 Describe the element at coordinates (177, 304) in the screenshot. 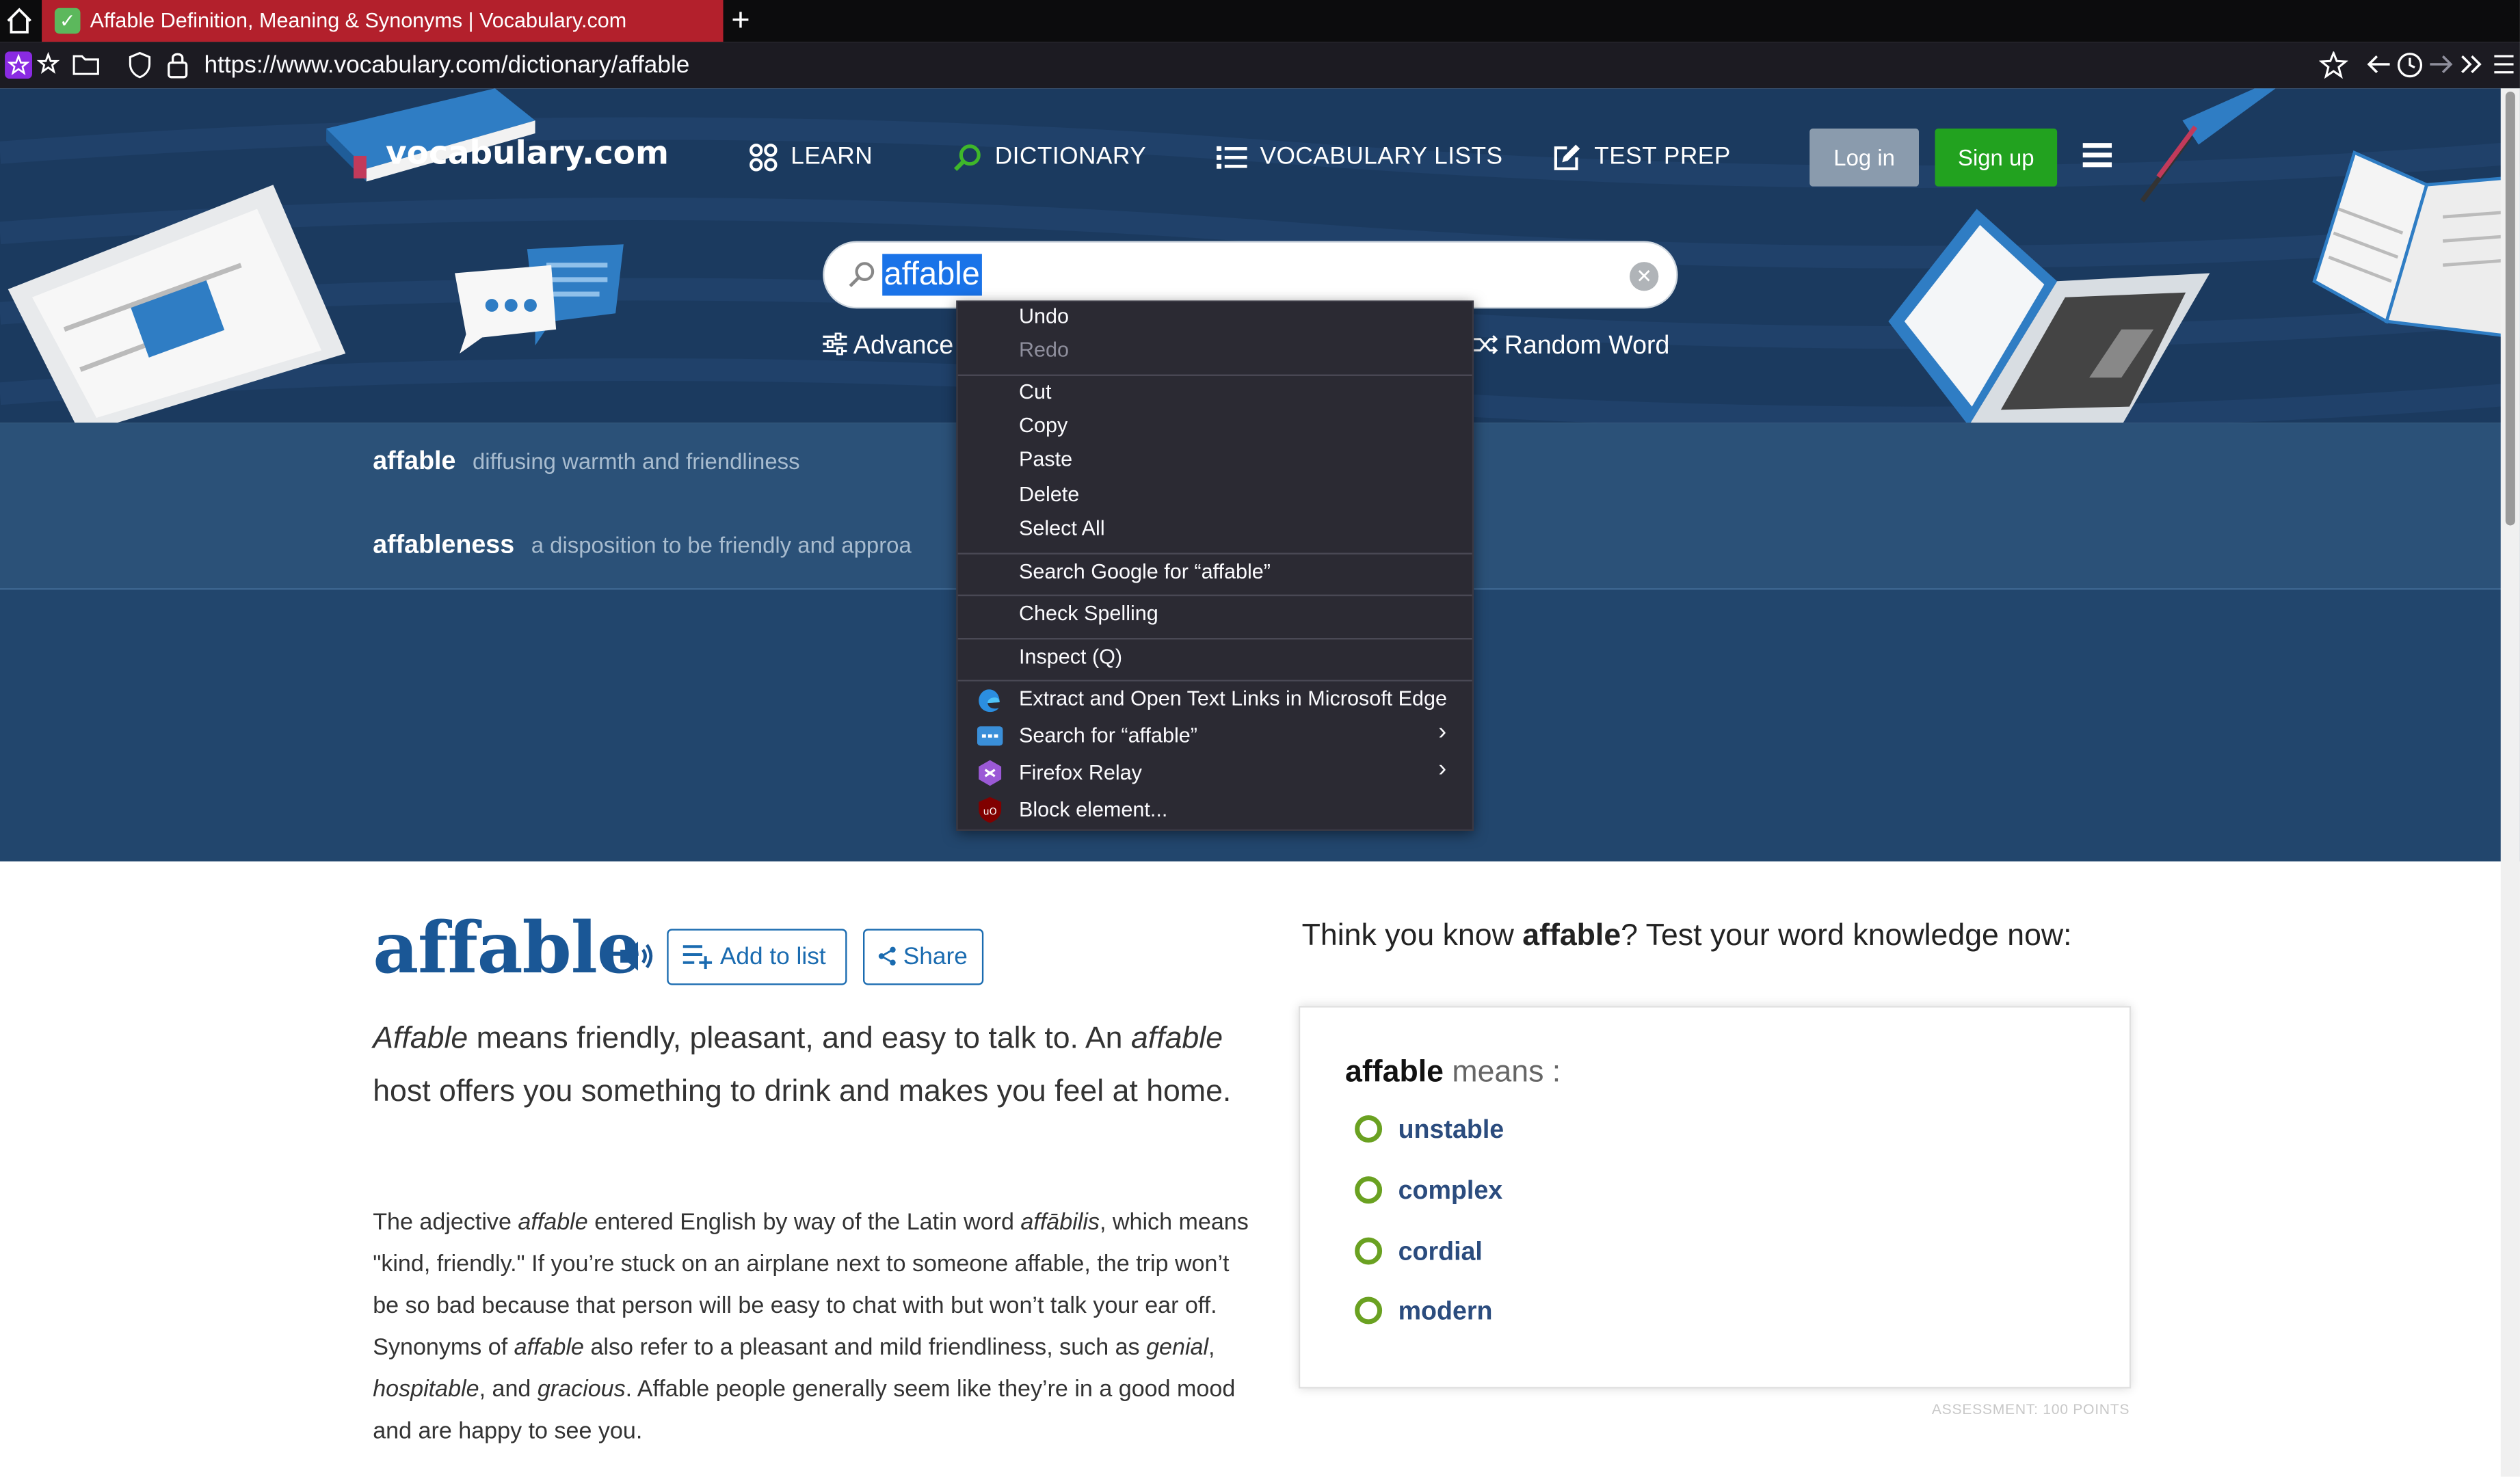

I see `newspaper-illustration-icon` at that location.